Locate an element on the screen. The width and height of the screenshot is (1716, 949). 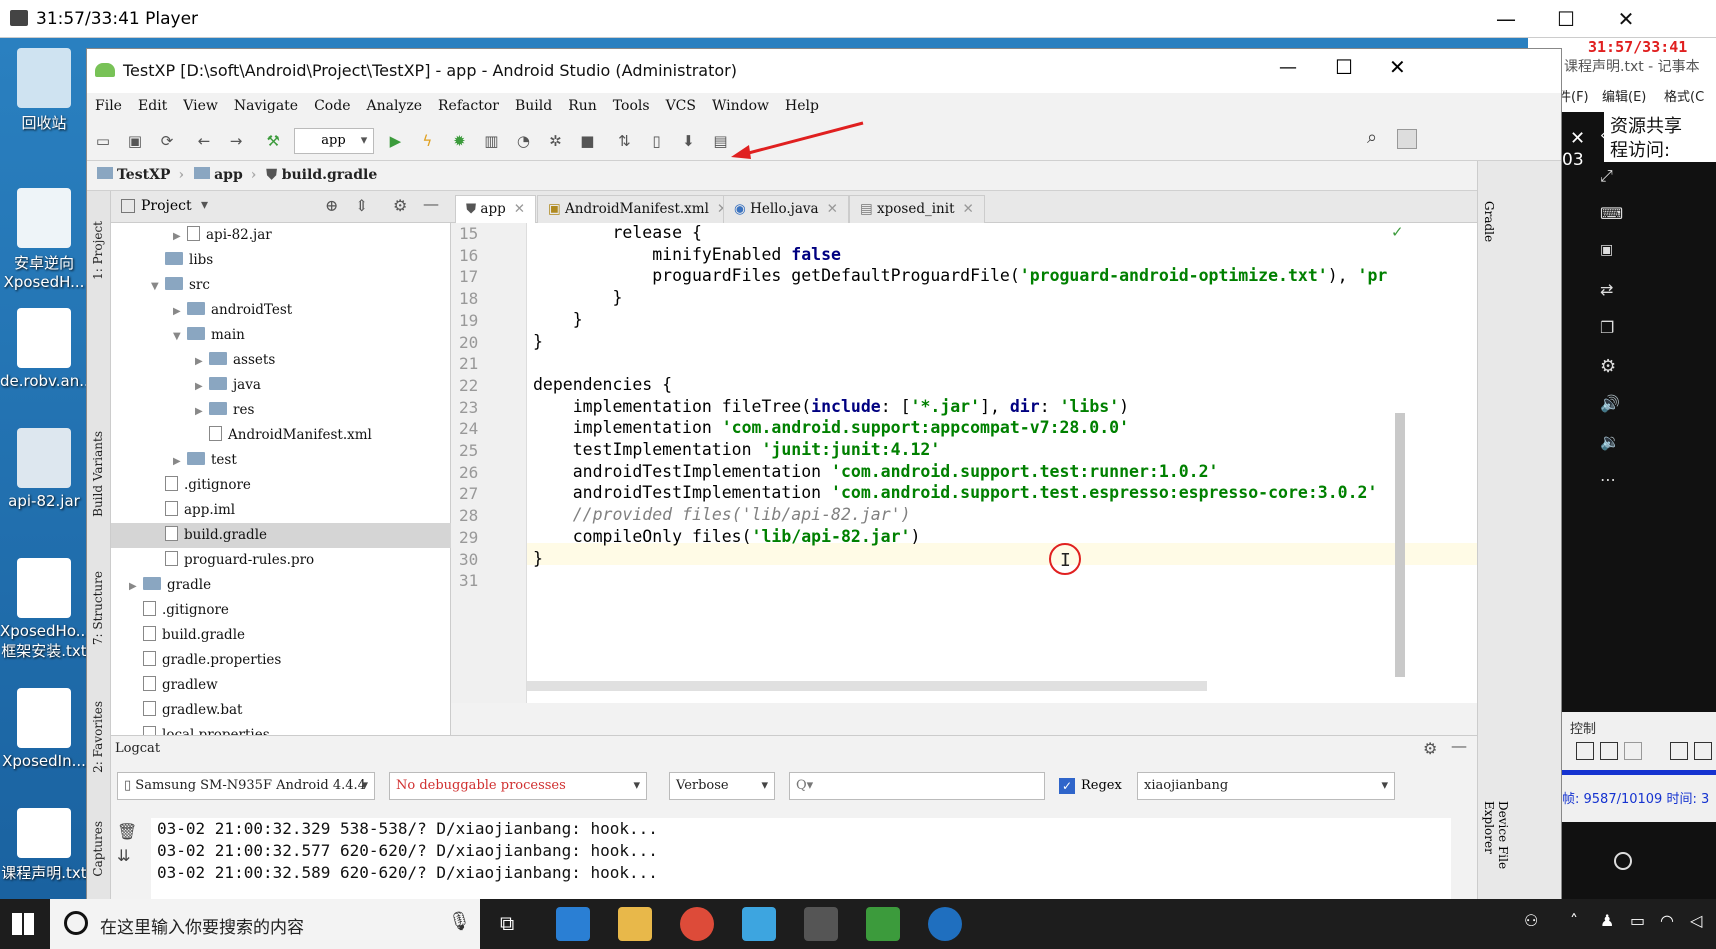
tree-item: gradlew.bat is located at coordinates (281, 710).